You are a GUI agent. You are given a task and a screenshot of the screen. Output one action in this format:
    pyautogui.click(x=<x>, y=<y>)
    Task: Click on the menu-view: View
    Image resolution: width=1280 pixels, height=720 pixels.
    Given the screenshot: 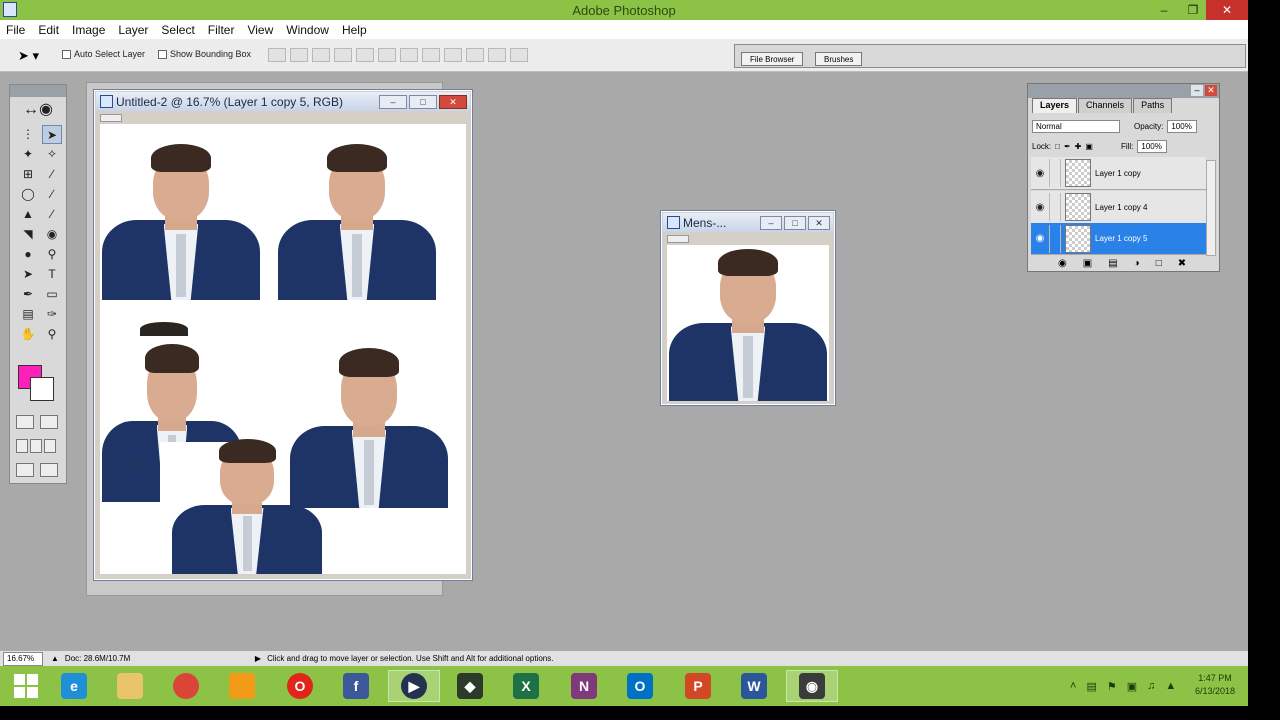 What is the action you would take?
    pyautogui.click(x=260, y=30)
    